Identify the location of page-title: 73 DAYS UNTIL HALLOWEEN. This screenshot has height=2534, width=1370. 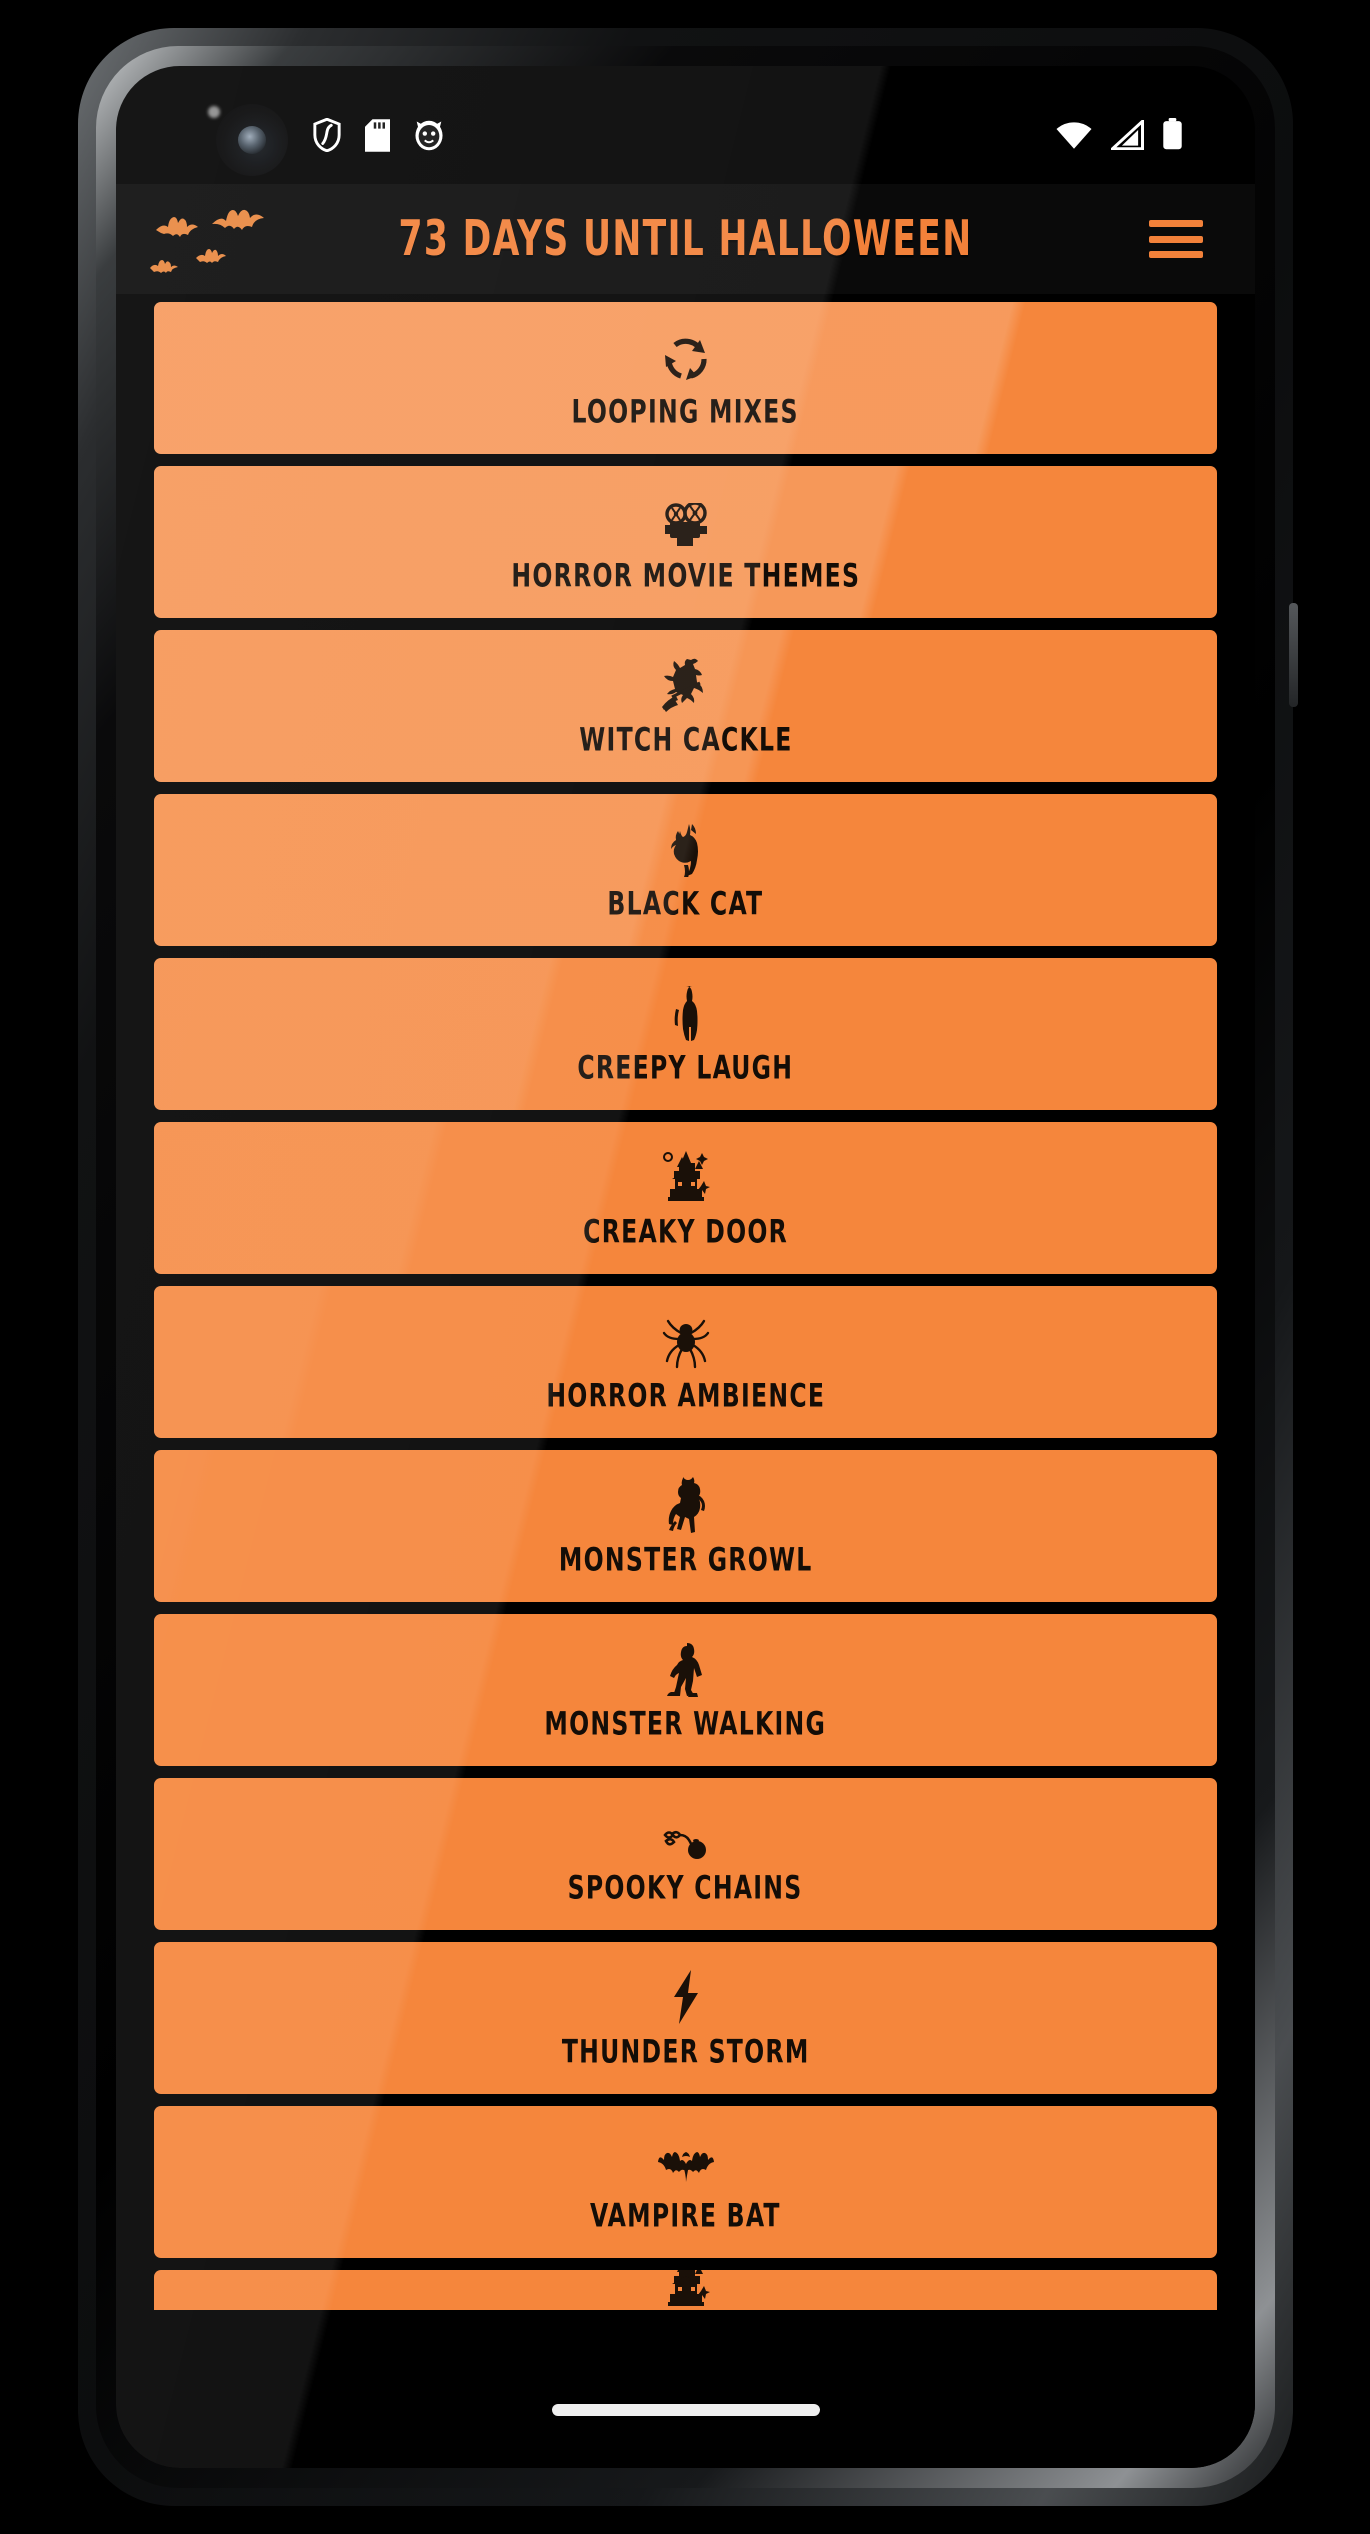
(685, 239).